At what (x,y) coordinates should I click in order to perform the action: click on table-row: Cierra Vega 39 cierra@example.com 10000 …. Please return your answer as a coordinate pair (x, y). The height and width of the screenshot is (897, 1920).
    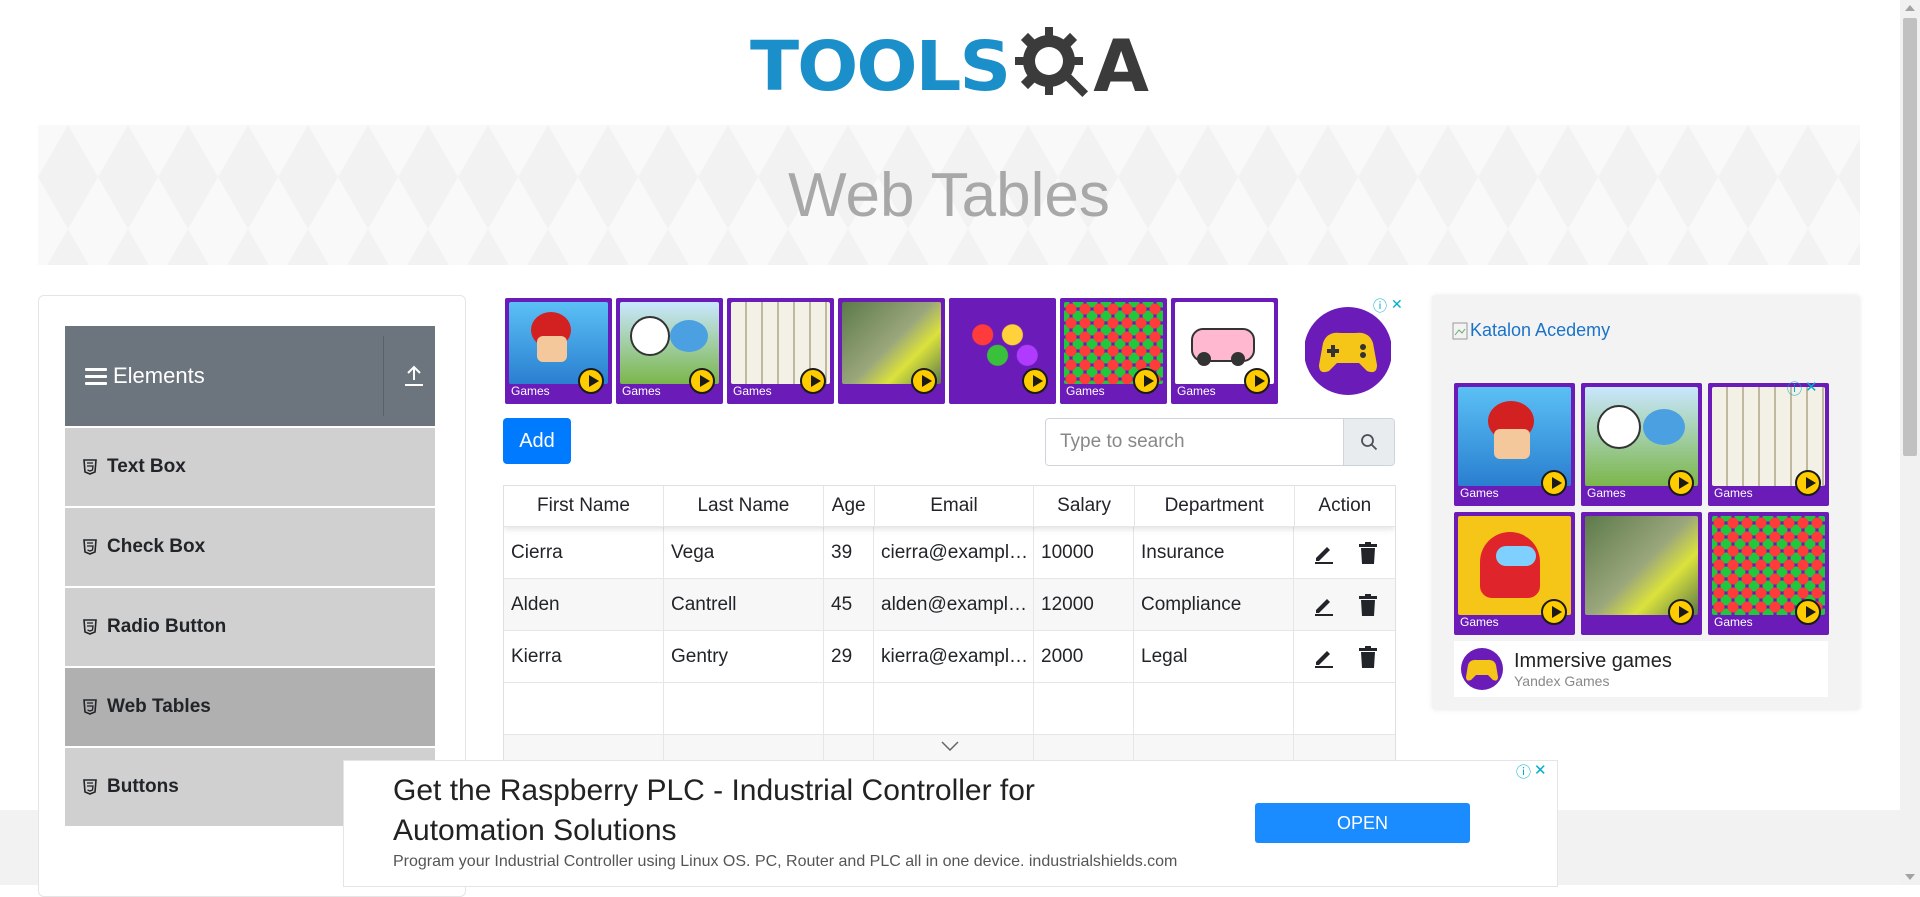
    Looking at the image, I should click on (949, 553).